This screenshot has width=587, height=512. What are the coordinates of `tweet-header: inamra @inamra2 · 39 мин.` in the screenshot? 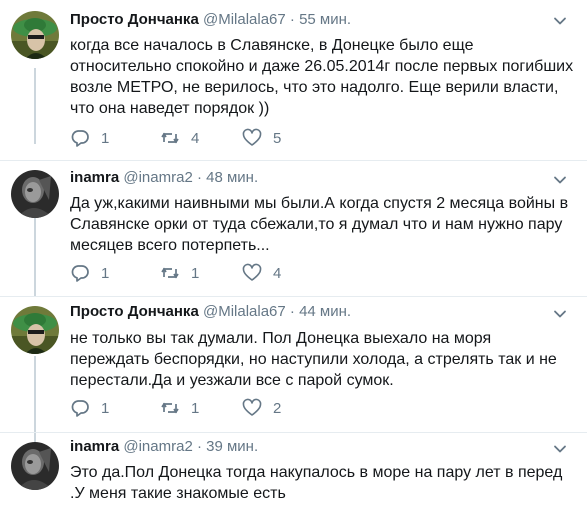 It's located at (164, 446).